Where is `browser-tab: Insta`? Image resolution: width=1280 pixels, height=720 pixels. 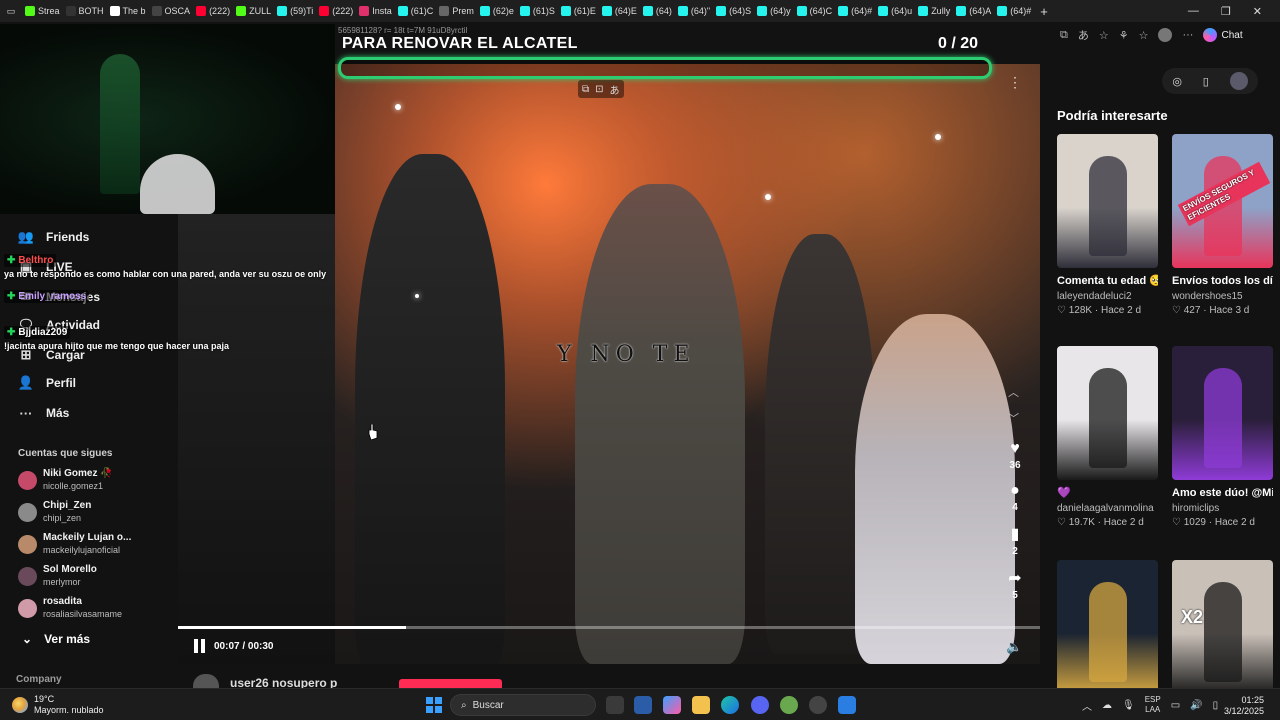 browser-tab: Insta is located at coordinates (375, 11).